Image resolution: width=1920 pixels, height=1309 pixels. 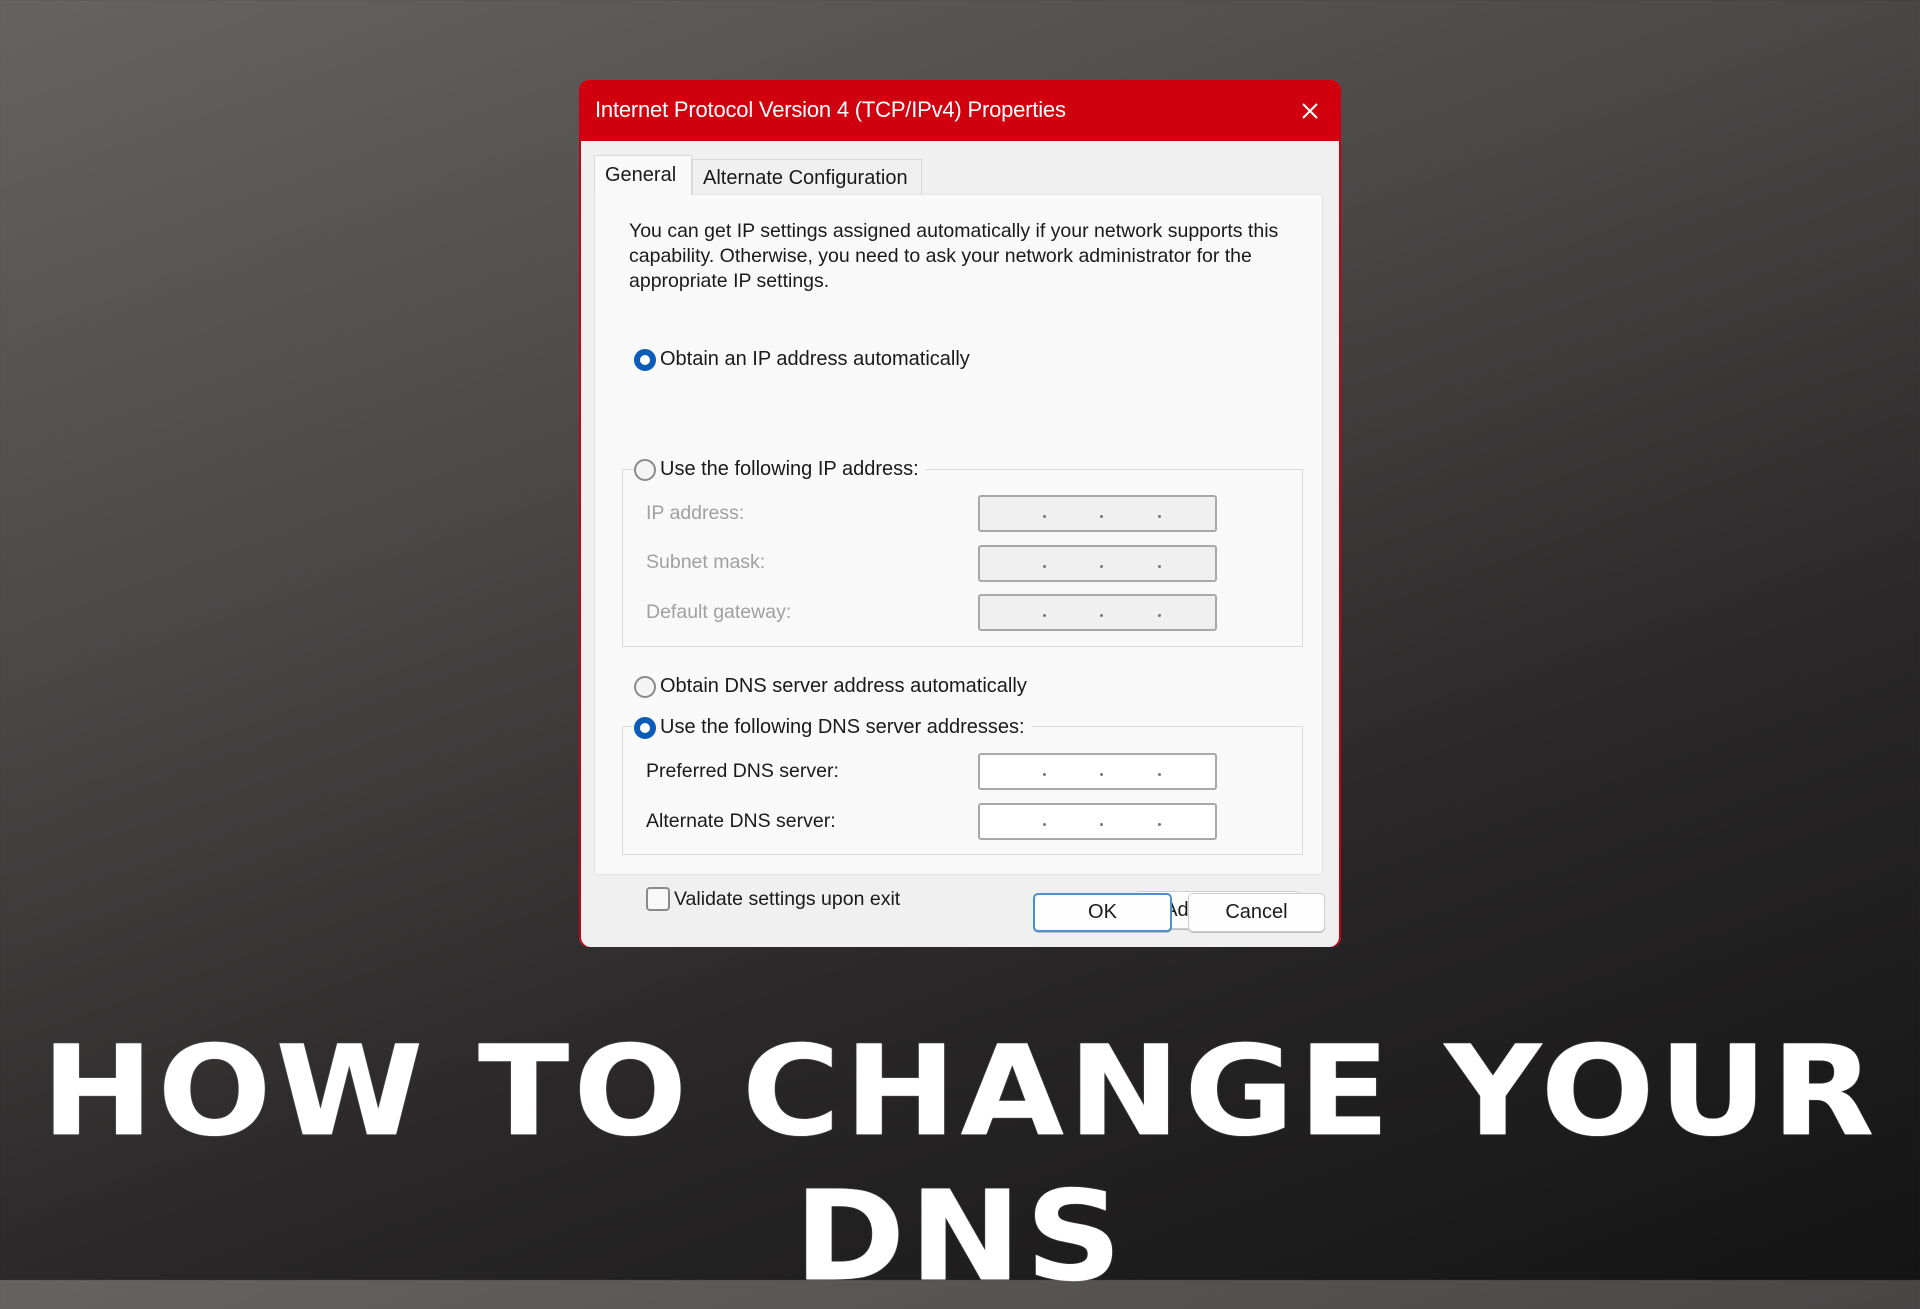 What do you see at coordinates (1097, 612) in the screenshot?
I see `default-gateway-input` at bounding box center [1097, 612].